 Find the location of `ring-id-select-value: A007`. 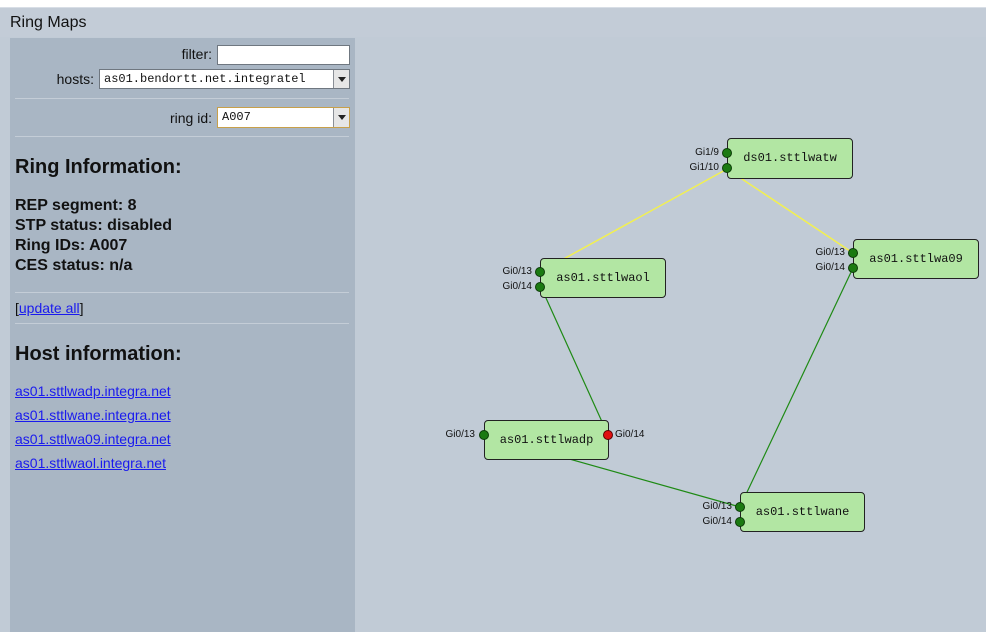

ring-id-select-value: A007 is located at coordinates (236, 117).